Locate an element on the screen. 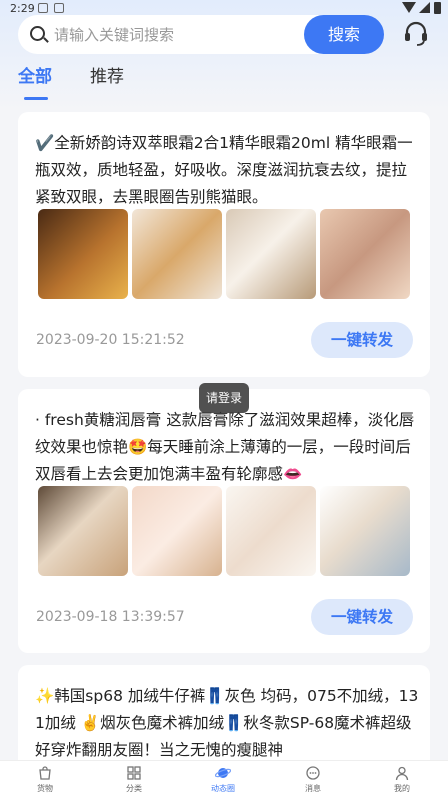 The height and width of the screenshot is (798, 448). search-button: 搜索 is located at coordinates (344, 34).